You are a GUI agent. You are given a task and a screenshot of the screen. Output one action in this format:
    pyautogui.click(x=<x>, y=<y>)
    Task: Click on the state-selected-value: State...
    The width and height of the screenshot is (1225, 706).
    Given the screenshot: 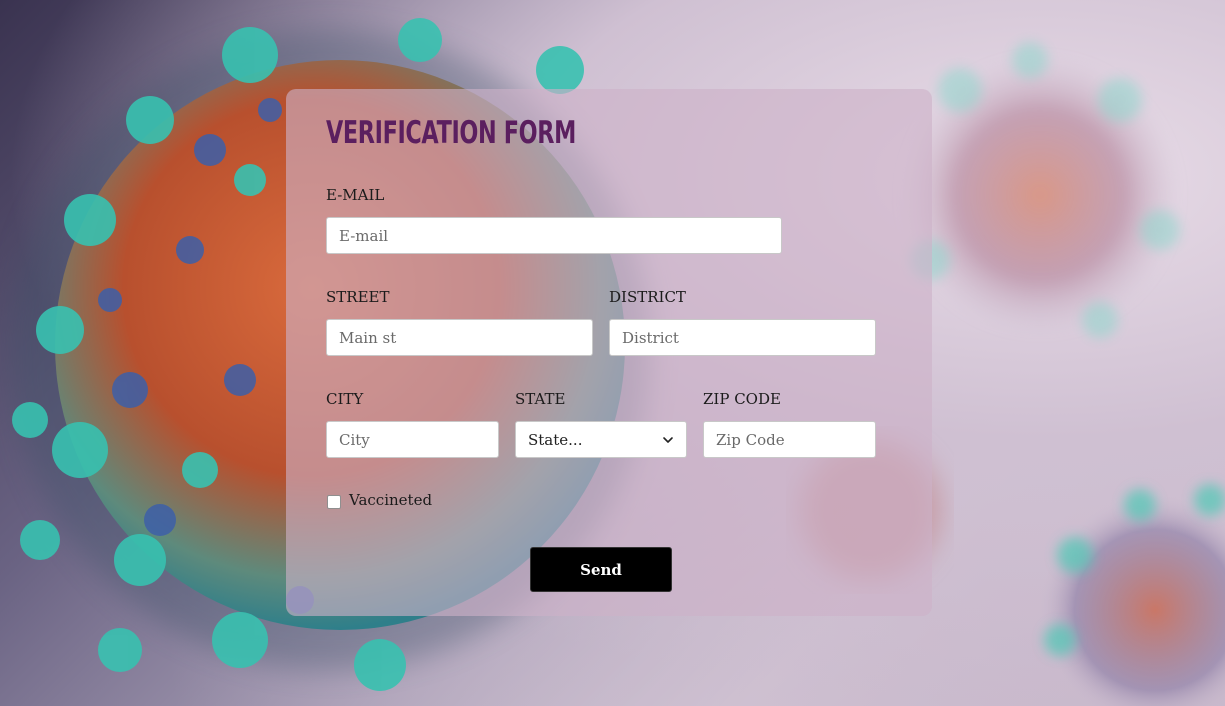 What is the action you would take?
    pyautogui.click(x=555, y=439)
    